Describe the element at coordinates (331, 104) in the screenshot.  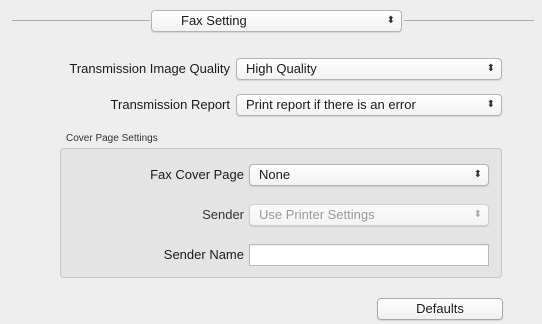
I see `transmission-report-value: Print report if there is an error` at that location.